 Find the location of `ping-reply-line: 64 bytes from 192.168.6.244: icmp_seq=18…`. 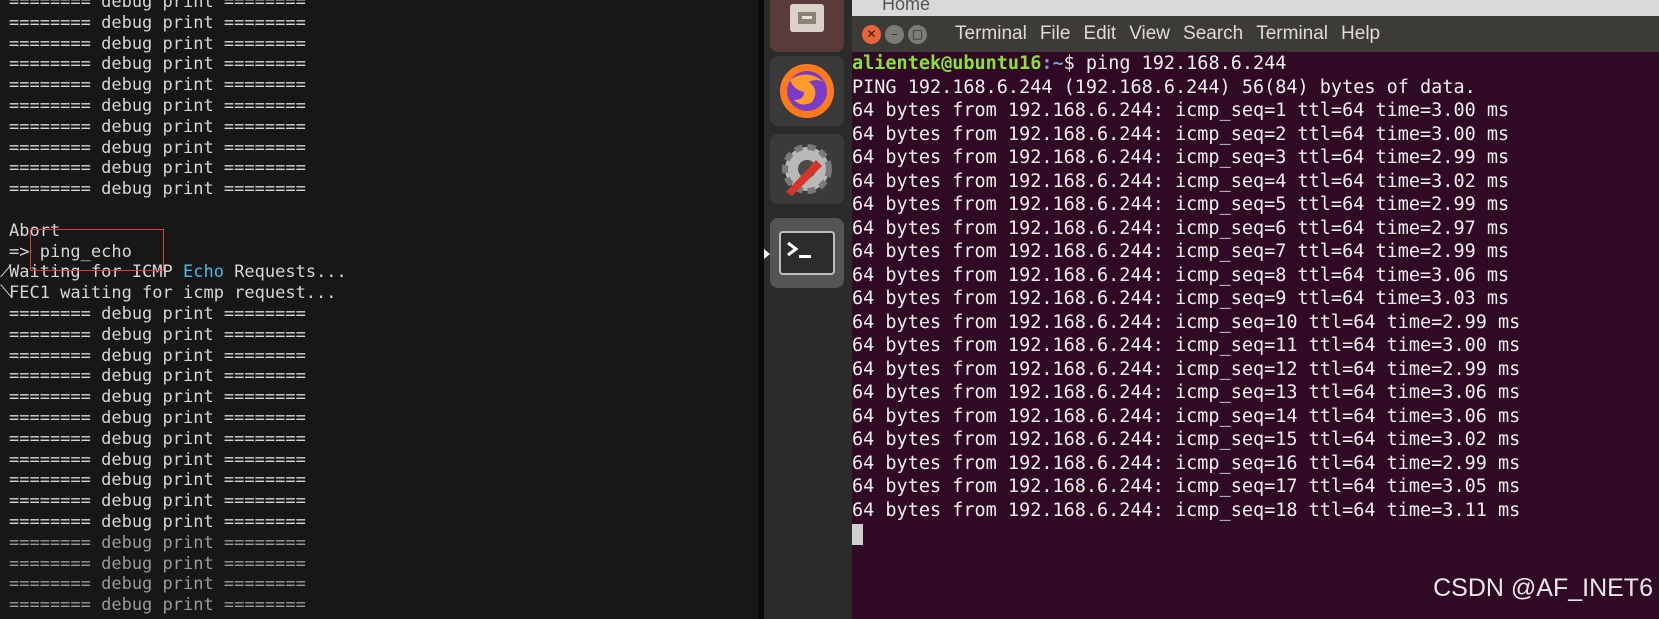

ping-reply-line: 64 bytes from 192.168.6.244: icmp_seq=18… is located at coordinates (1186, 510).